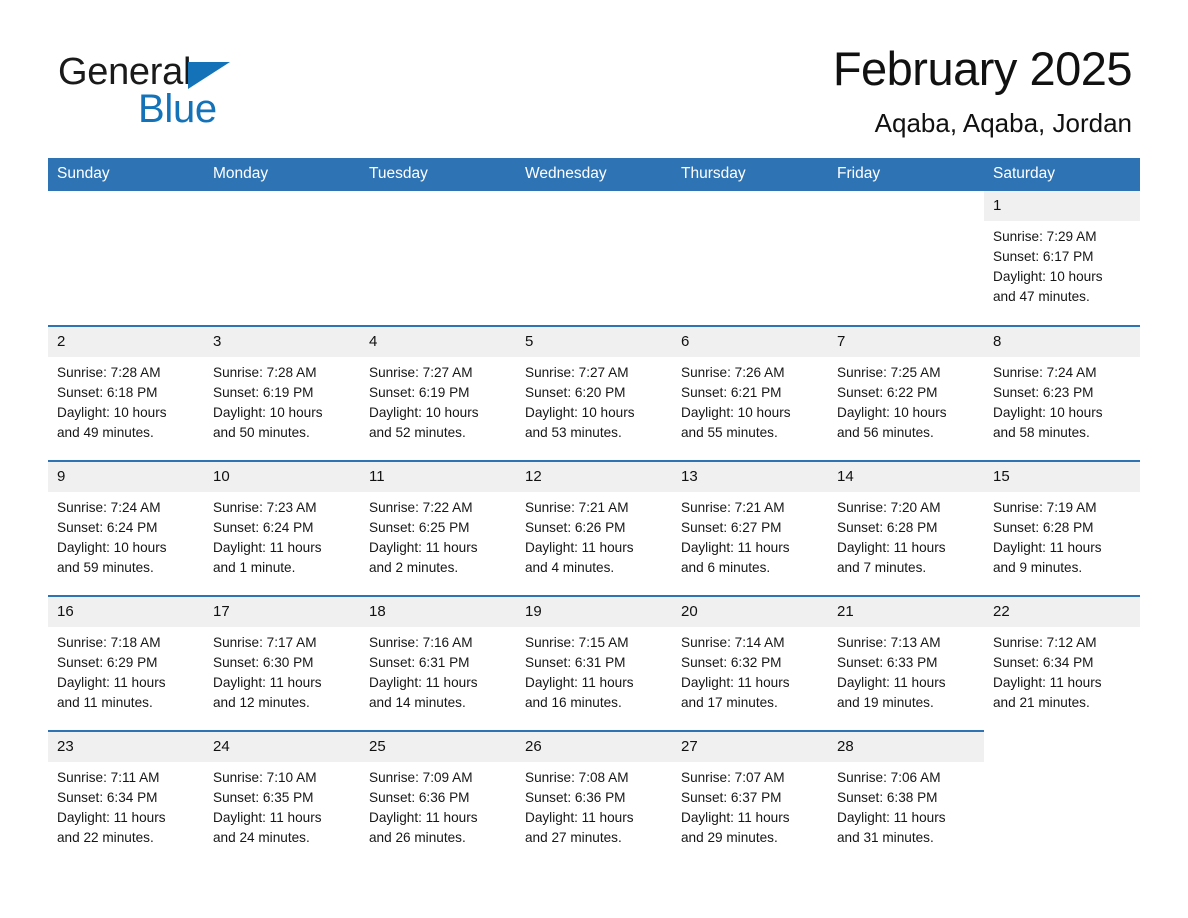 This screenshot has width=1188, height=918. What do you see at coordinates (421, 777) in the screenshot?
I see `sunrise-text: Sunrise: 7:09 AM` at bounding box center [421, 777].